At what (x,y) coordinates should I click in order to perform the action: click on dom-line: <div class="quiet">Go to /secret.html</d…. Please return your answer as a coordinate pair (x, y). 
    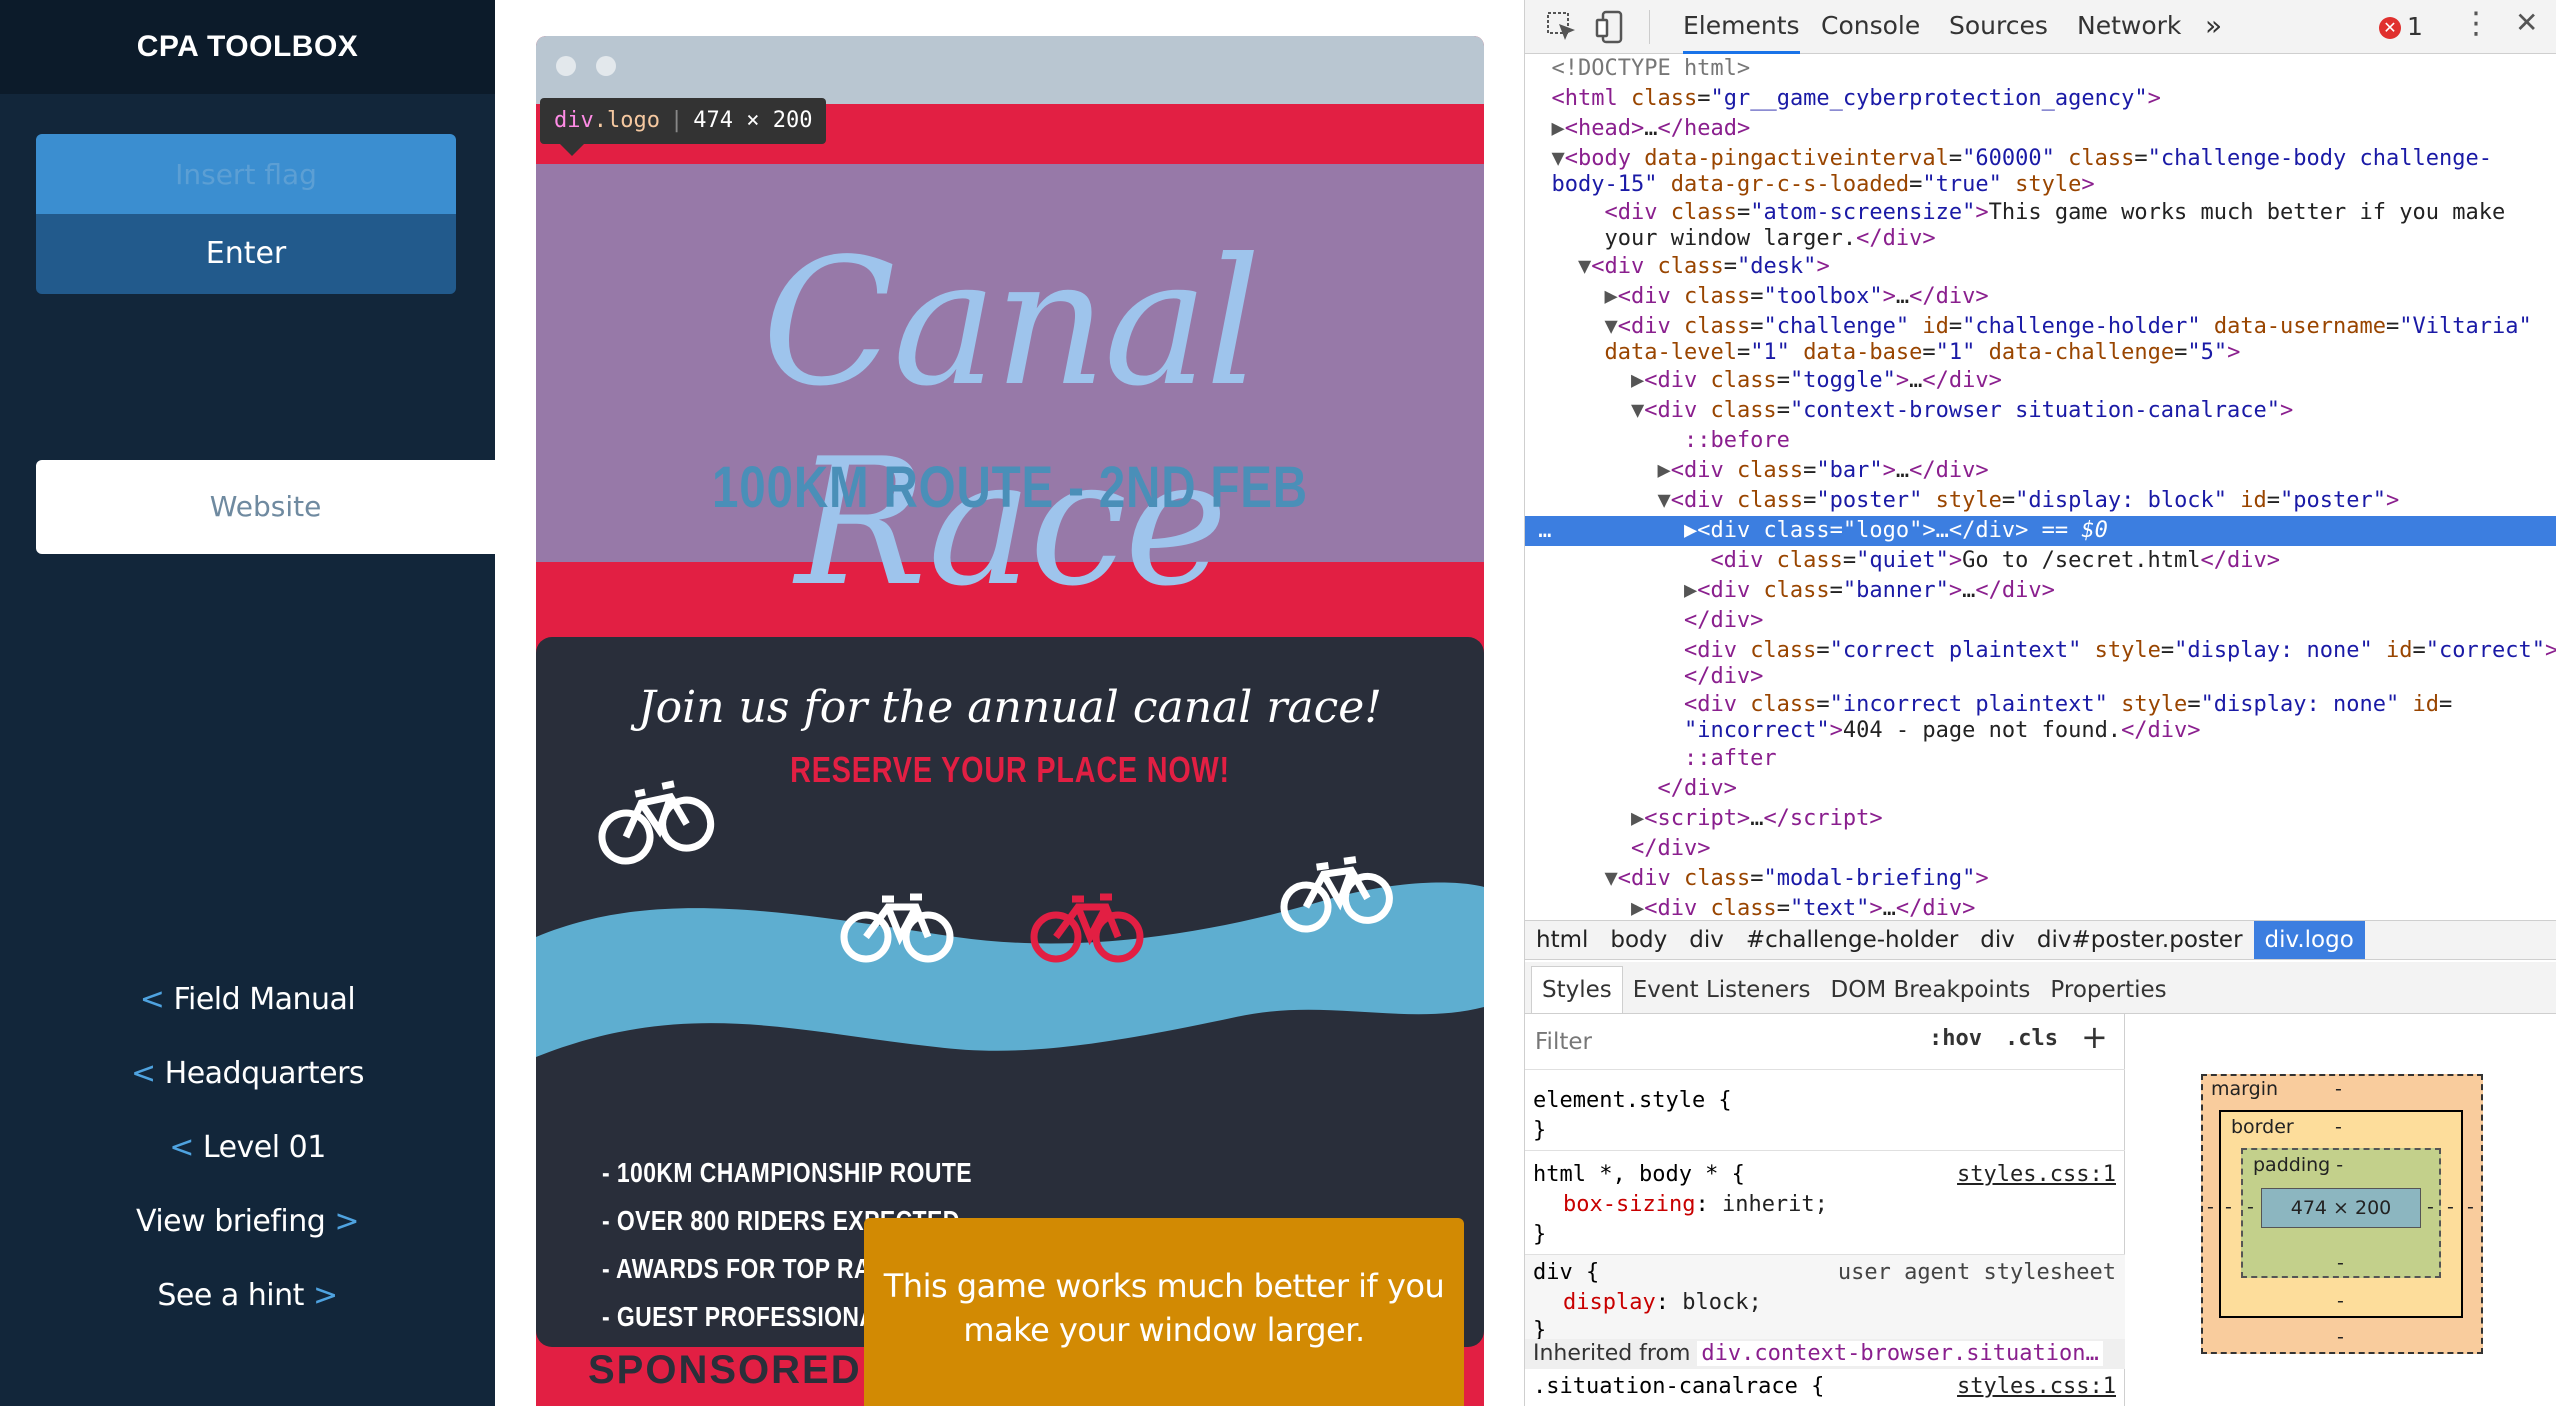
    Looking at the image, I should click on (2040, 561).